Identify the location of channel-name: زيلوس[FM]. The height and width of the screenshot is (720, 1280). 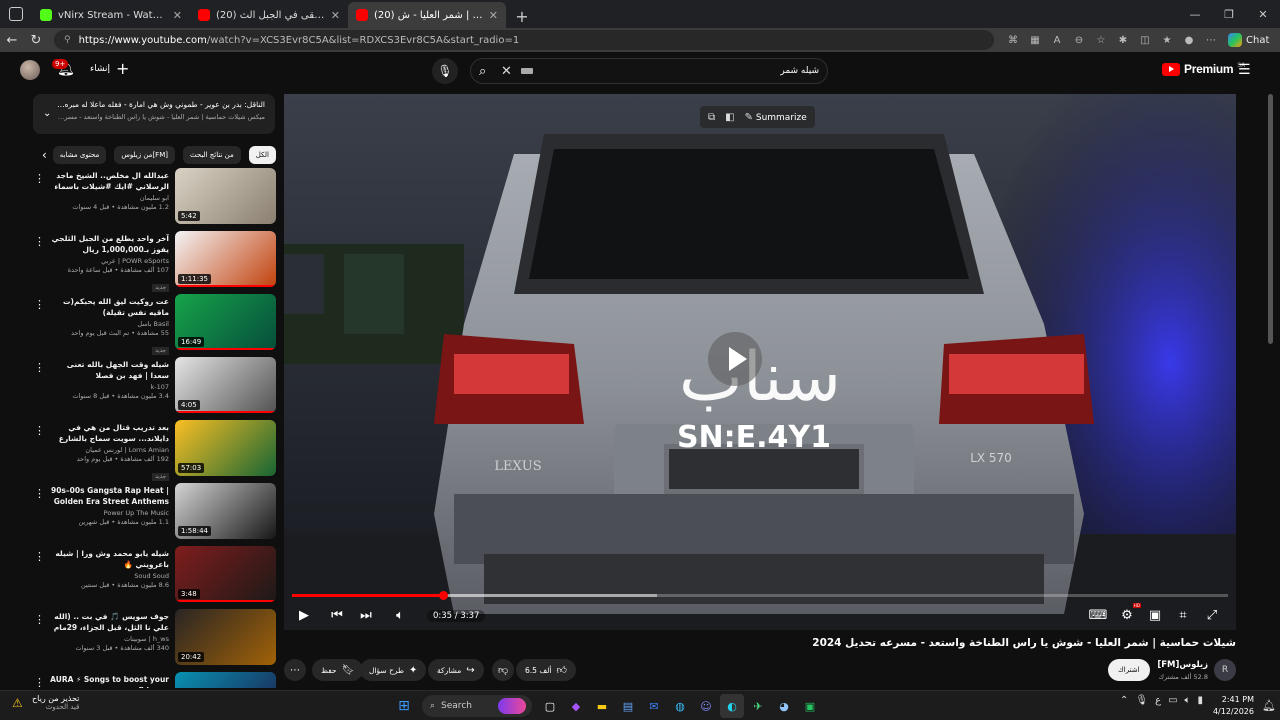
(1176, 665).